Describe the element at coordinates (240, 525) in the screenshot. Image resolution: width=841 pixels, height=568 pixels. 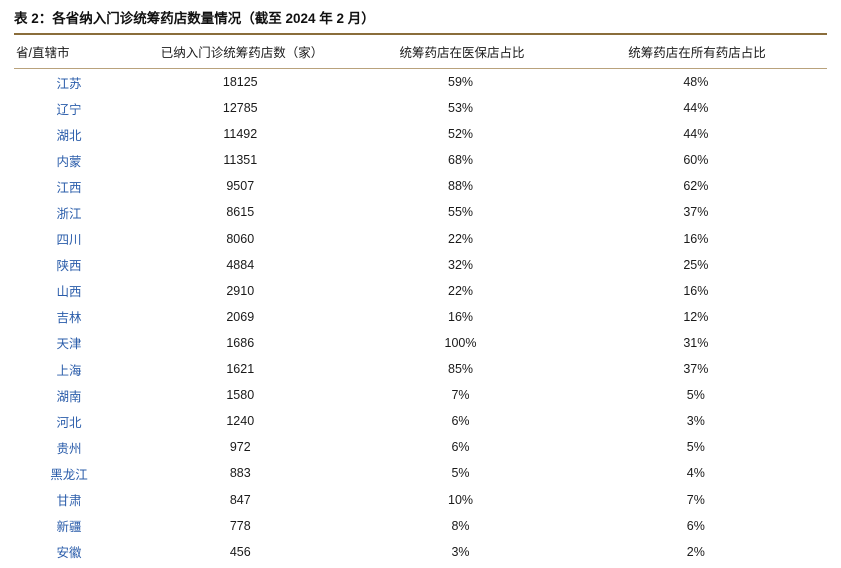
I see `cell-count: 778` at that location.